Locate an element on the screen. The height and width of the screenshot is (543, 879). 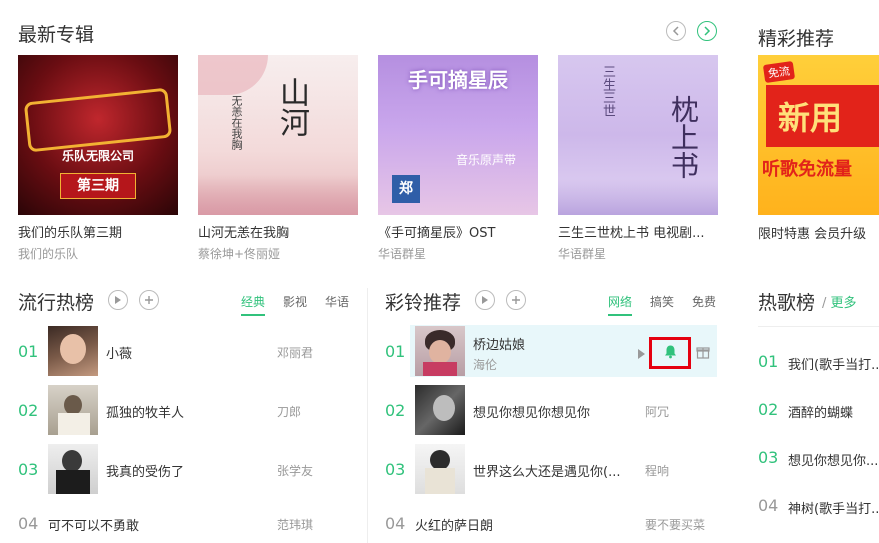
singer-name: 范玮琪 is located at coordinates (295, 524).